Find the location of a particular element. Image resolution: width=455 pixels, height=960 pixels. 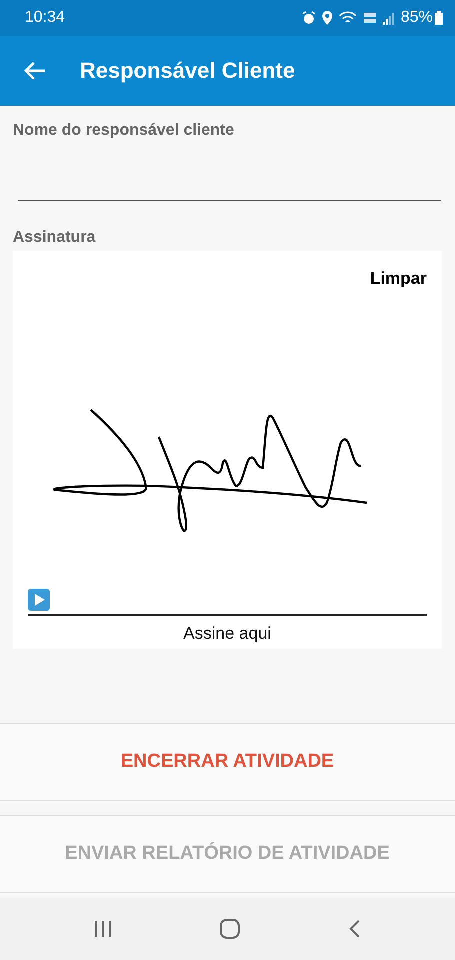

clear-link: Limpar is located at coordinates (398, 279).